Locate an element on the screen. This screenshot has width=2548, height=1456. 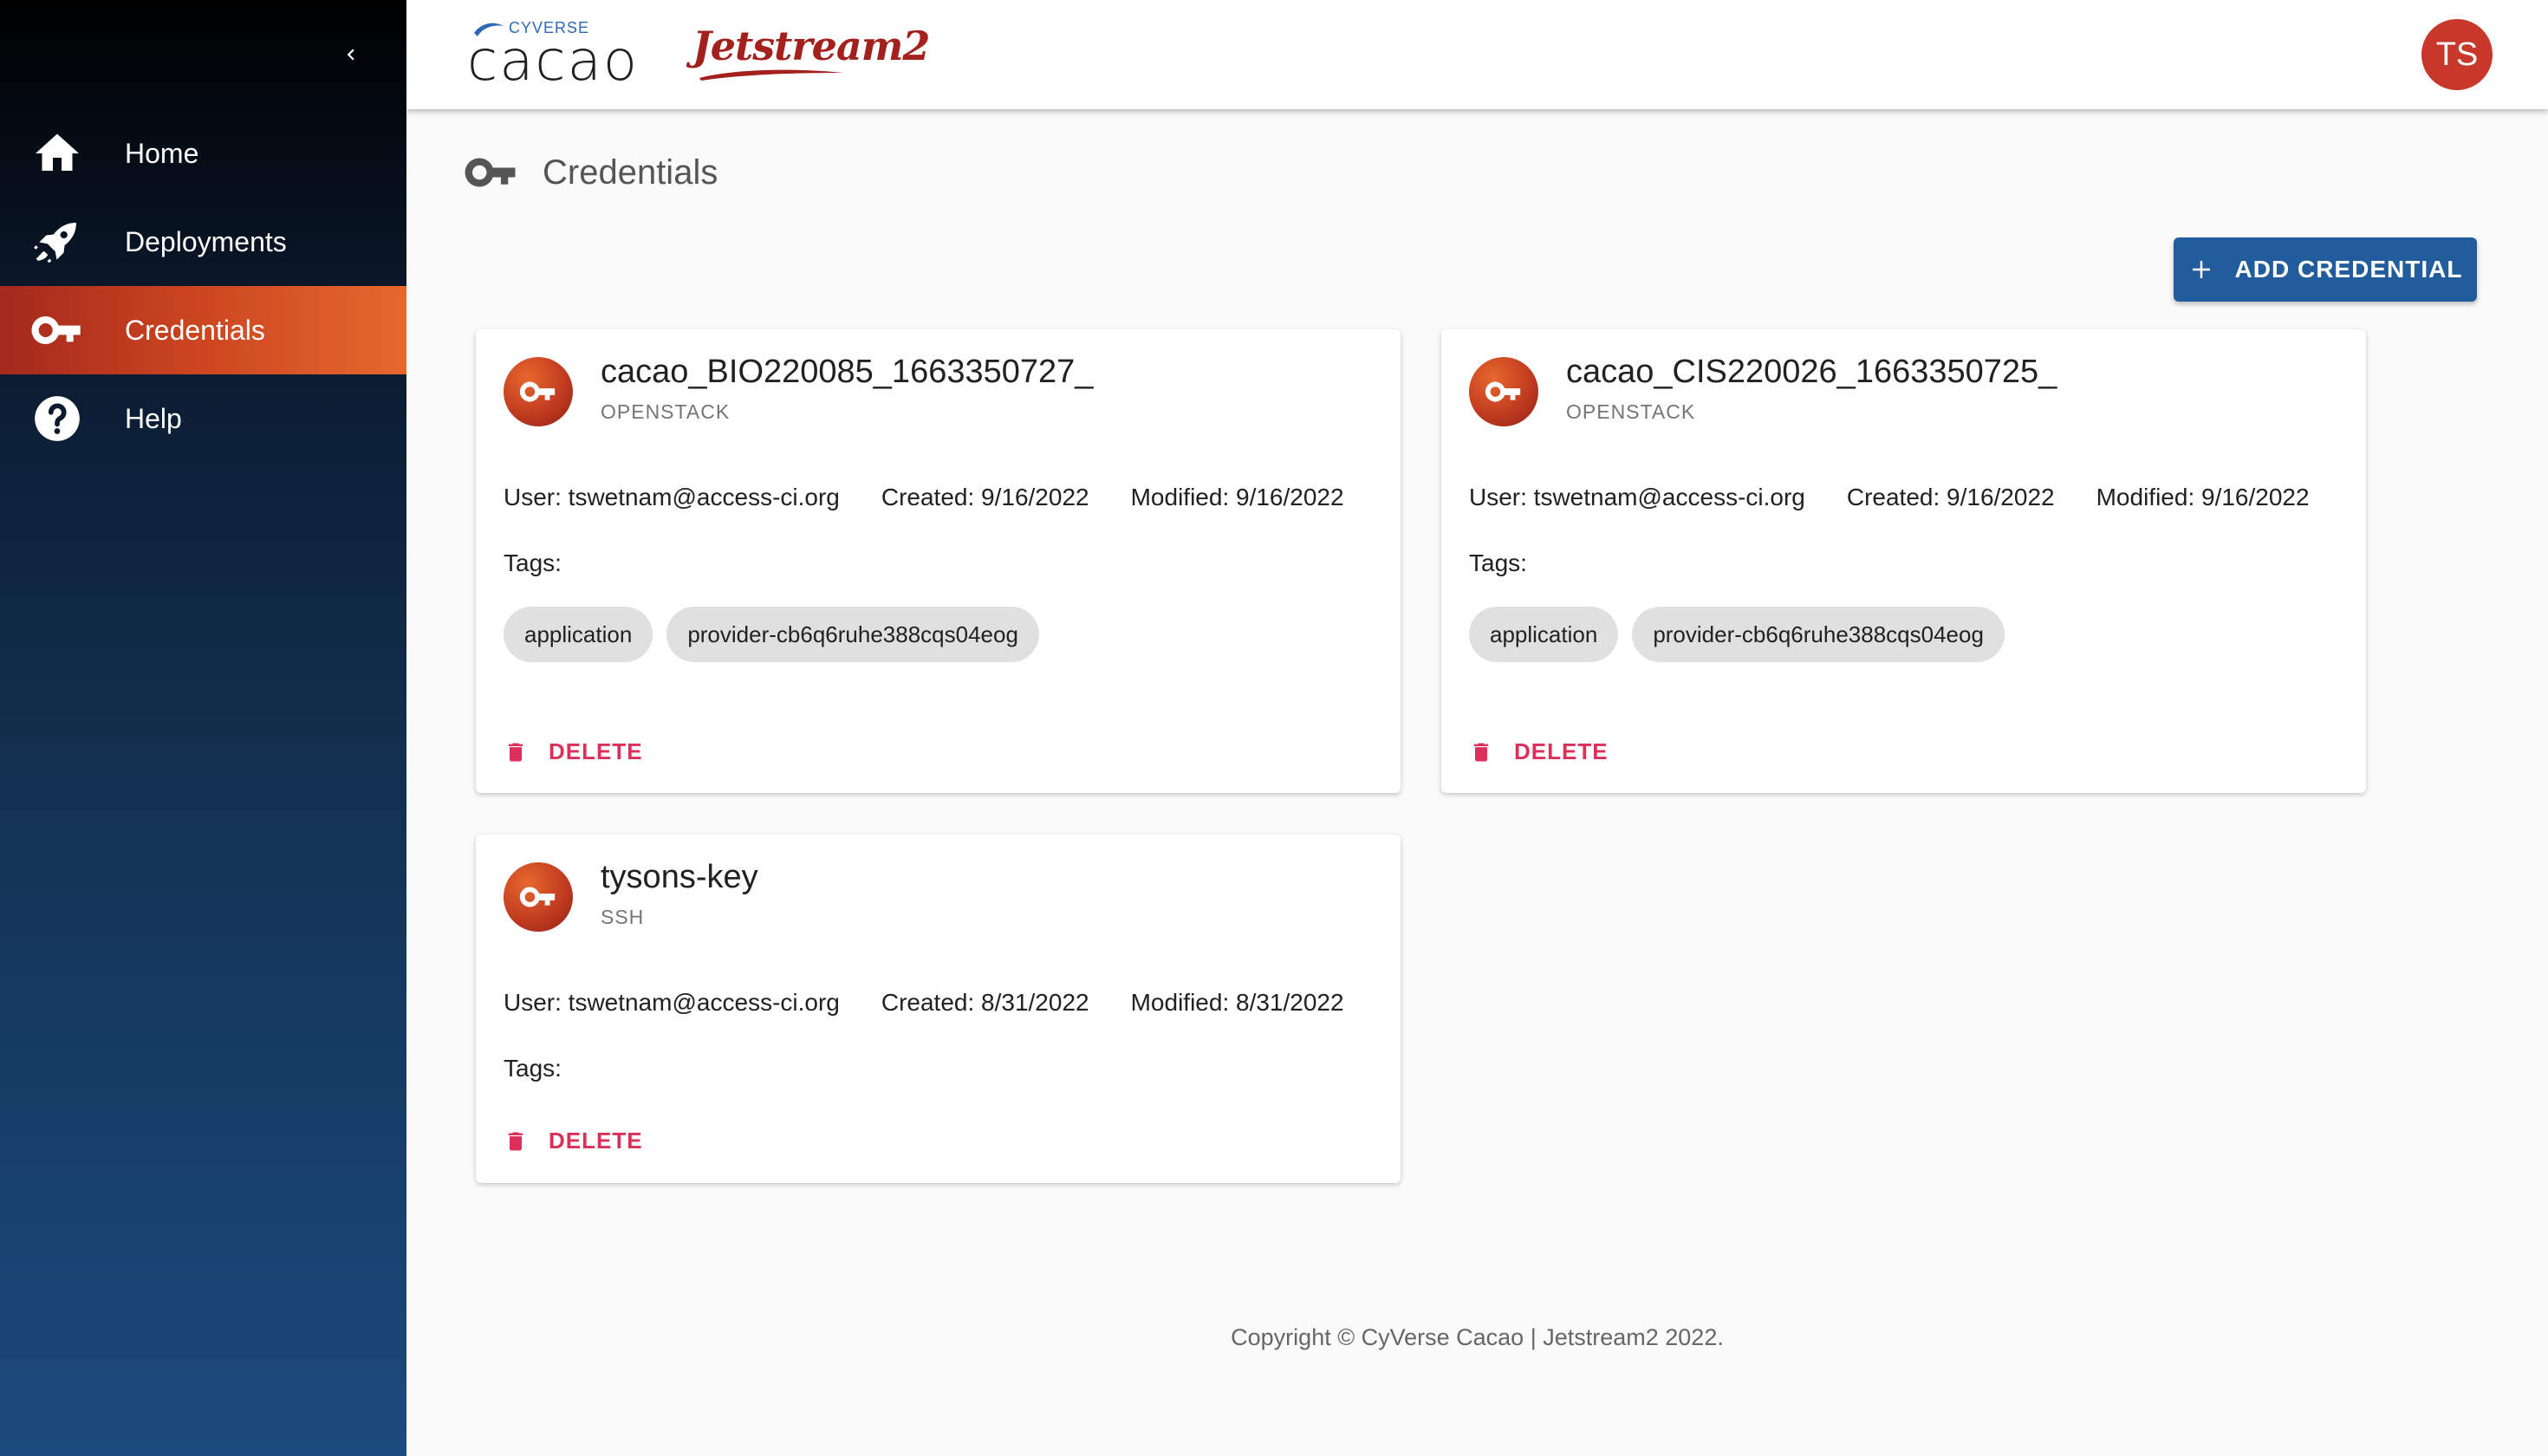
sidebar-nav: Home Deployments Credentials Help is located at coordinates (203, 286).